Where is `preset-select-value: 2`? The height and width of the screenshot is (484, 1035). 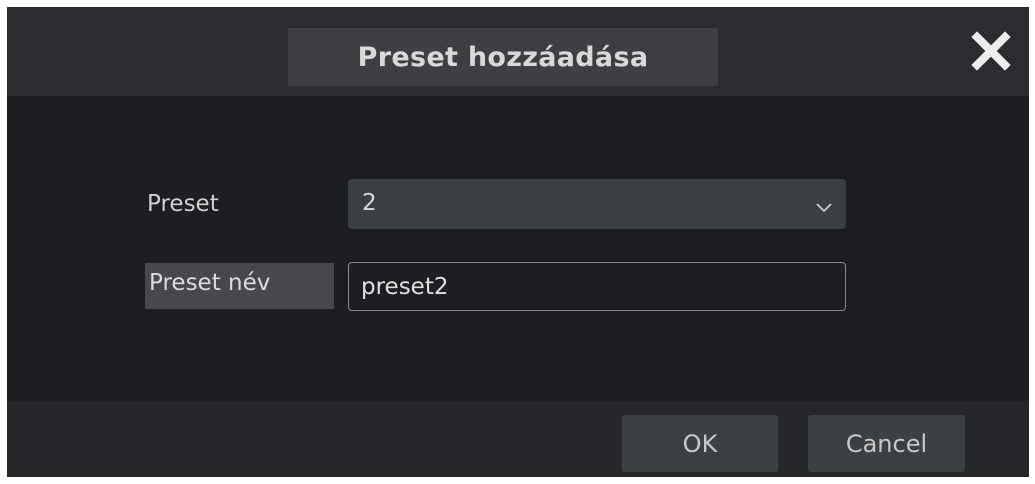
preset-select-value: 2 is located at coordinates (369, 203).